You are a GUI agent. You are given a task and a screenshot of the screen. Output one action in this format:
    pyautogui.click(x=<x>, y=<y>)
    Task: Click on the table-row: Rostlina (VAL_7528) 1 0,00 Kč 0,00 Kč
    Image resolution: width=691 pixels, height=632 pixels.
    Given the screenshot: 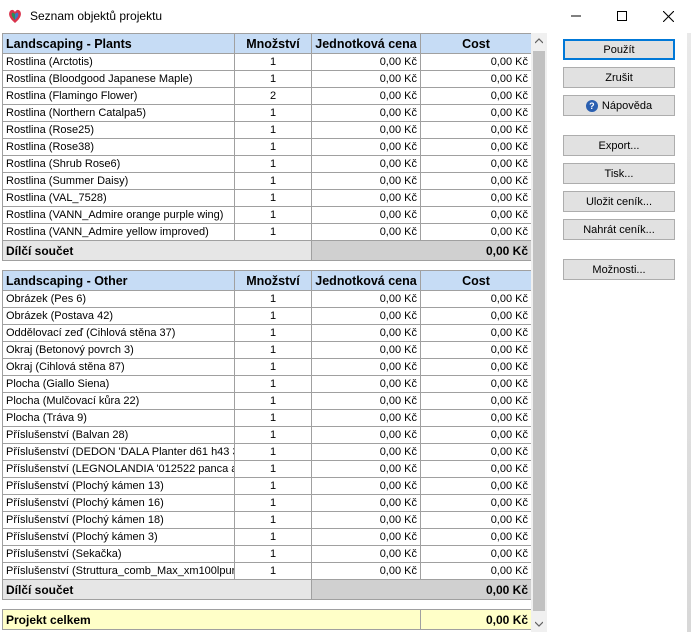 What is the action you would take?
    pyautogui.click(x=266, y=198)
    